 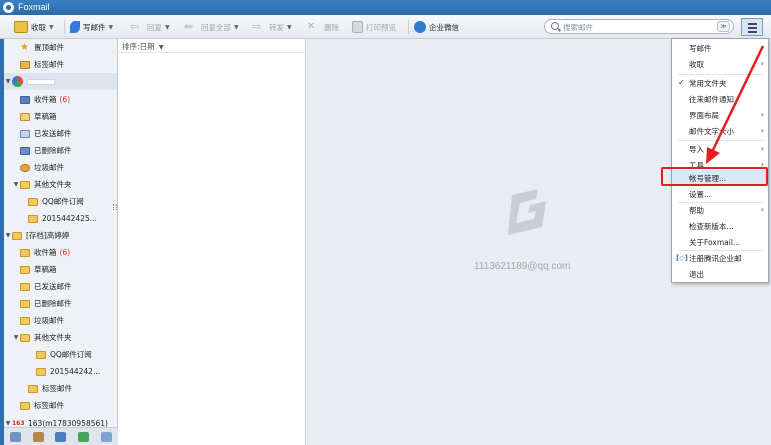 What do you see at coordinates (720, 115) in the screenshot?
I see `menu-item-layout: 界面布局 ›` at bounding box center [720, 115].